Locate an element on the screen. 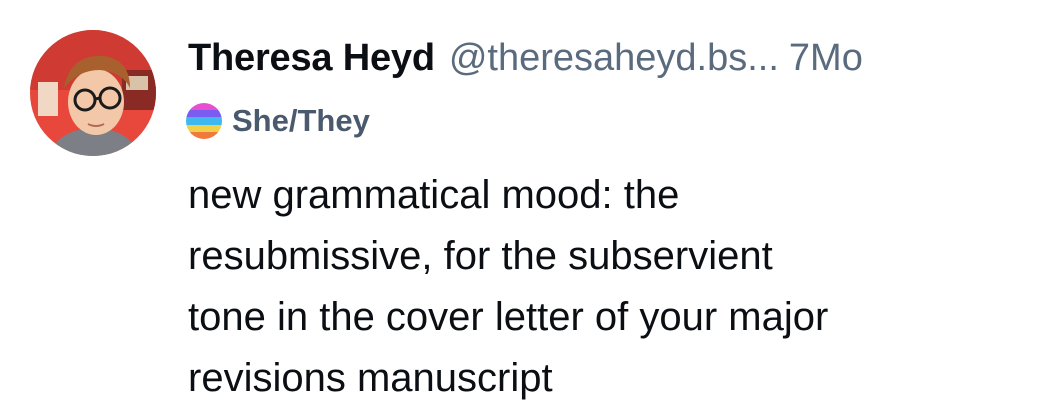 This screenshot has height=417, width=1057. pronouns-row: She/They is located at coordinates (278, 121).